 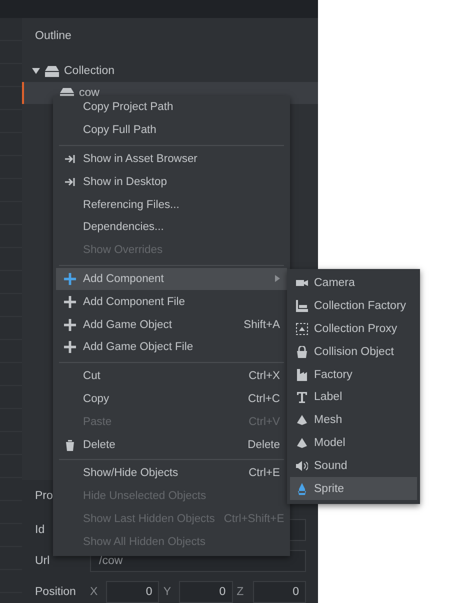 I want to click on field-label: Url, so click(x=43, y=561).